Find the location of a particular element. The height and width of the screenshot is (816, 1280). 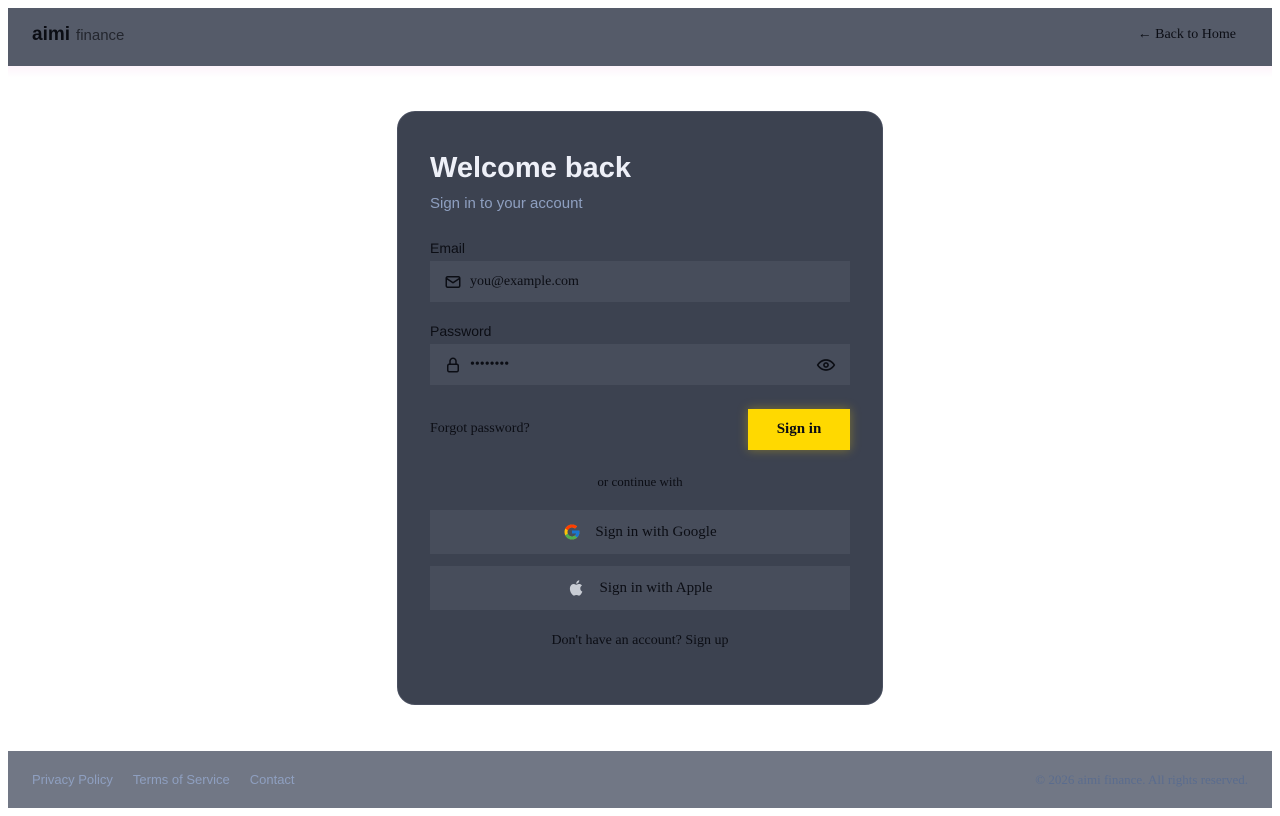

footer-links: Privacy Policy Terms of Service Contact is located at coordinates (173, 779).